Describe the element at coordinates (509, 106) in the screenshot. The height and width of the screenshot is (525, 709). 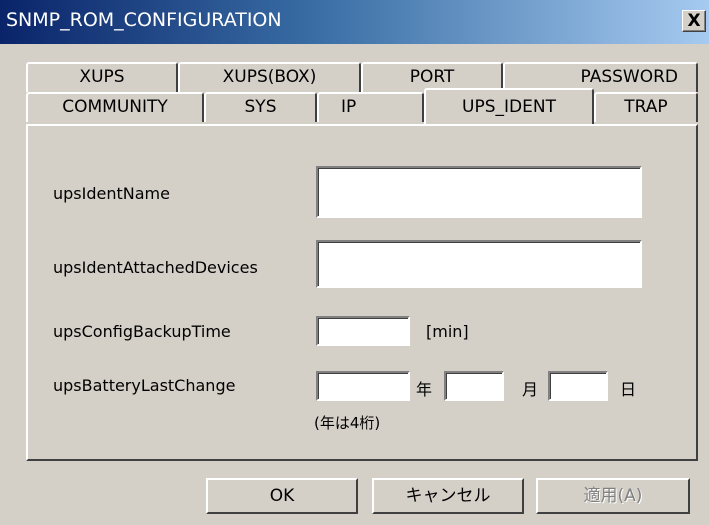
I see `tab-ups-ident: UPS_IDENT` at that location.